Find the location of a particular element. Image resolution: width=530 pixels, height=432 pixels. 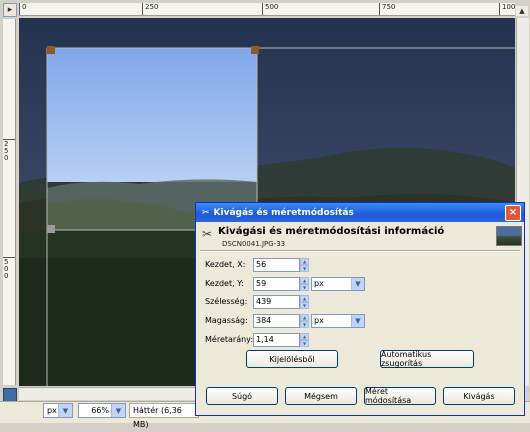

unit-select: px ▼ is located at coordinates (58, 410).